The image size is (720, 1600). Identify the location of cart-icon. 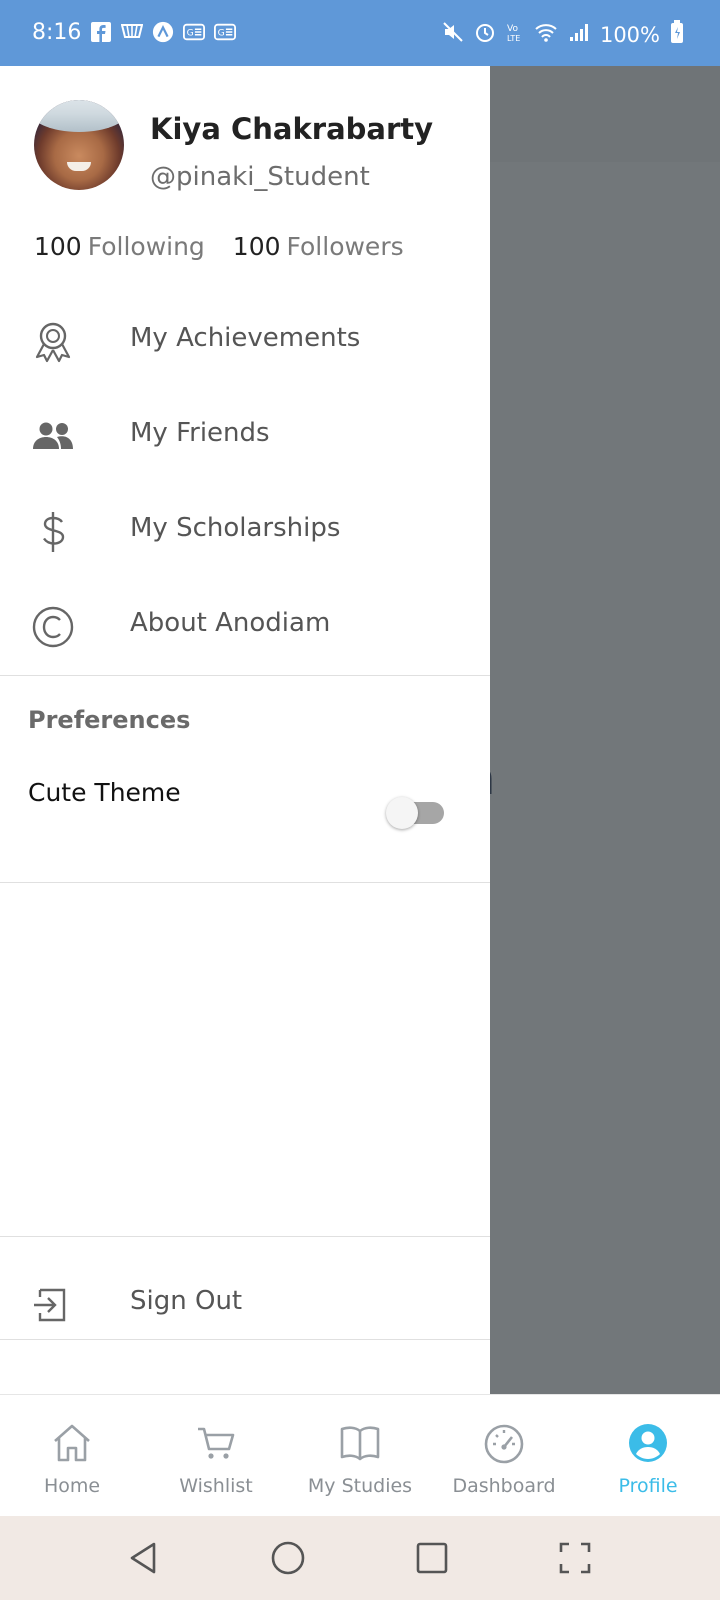
(216, 1443).